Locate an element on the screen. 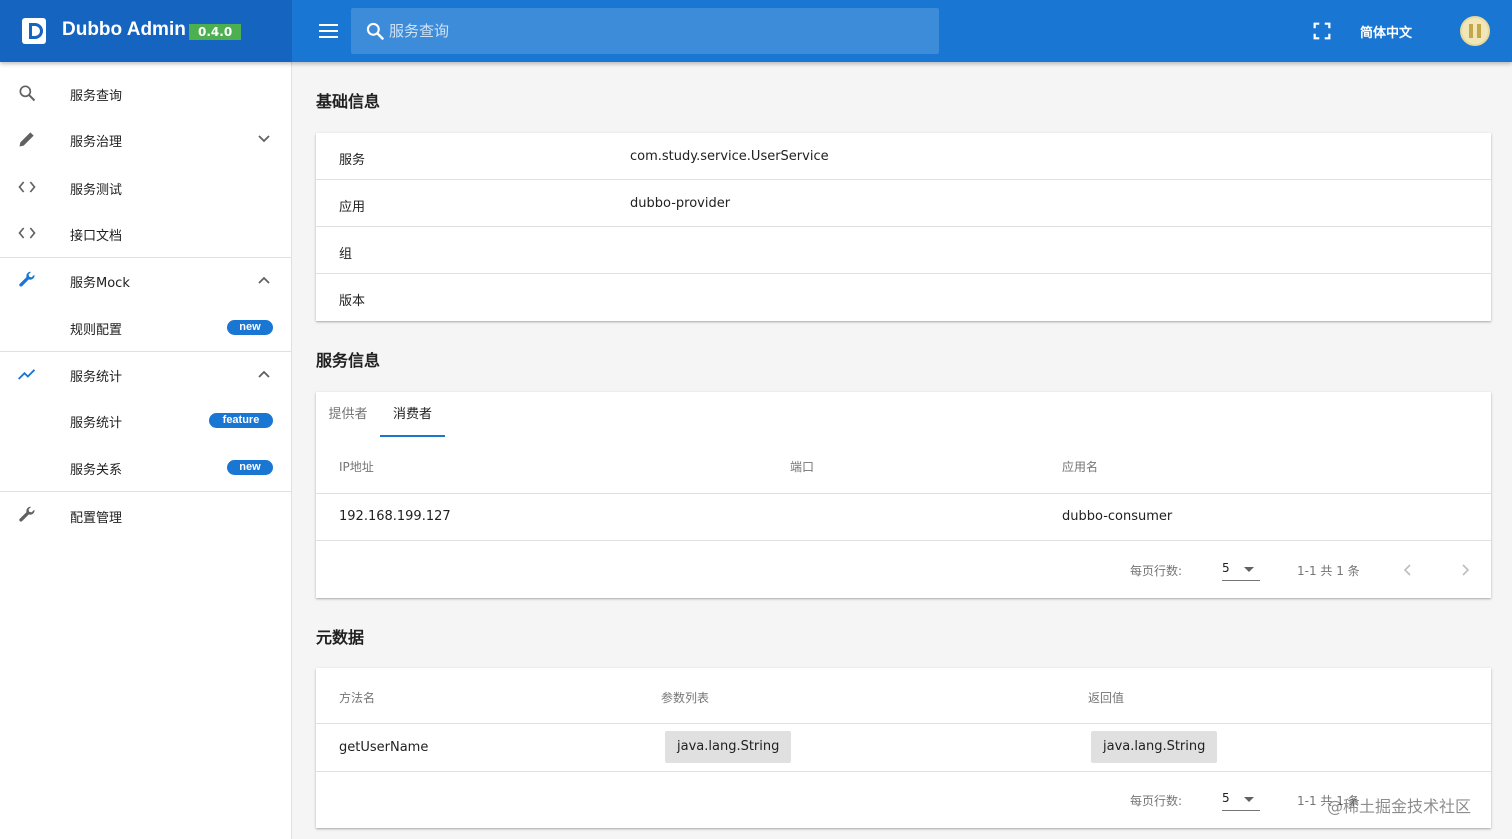  sidebar-item-api-docs: 接口文档 is located at coordinates (145, 233).